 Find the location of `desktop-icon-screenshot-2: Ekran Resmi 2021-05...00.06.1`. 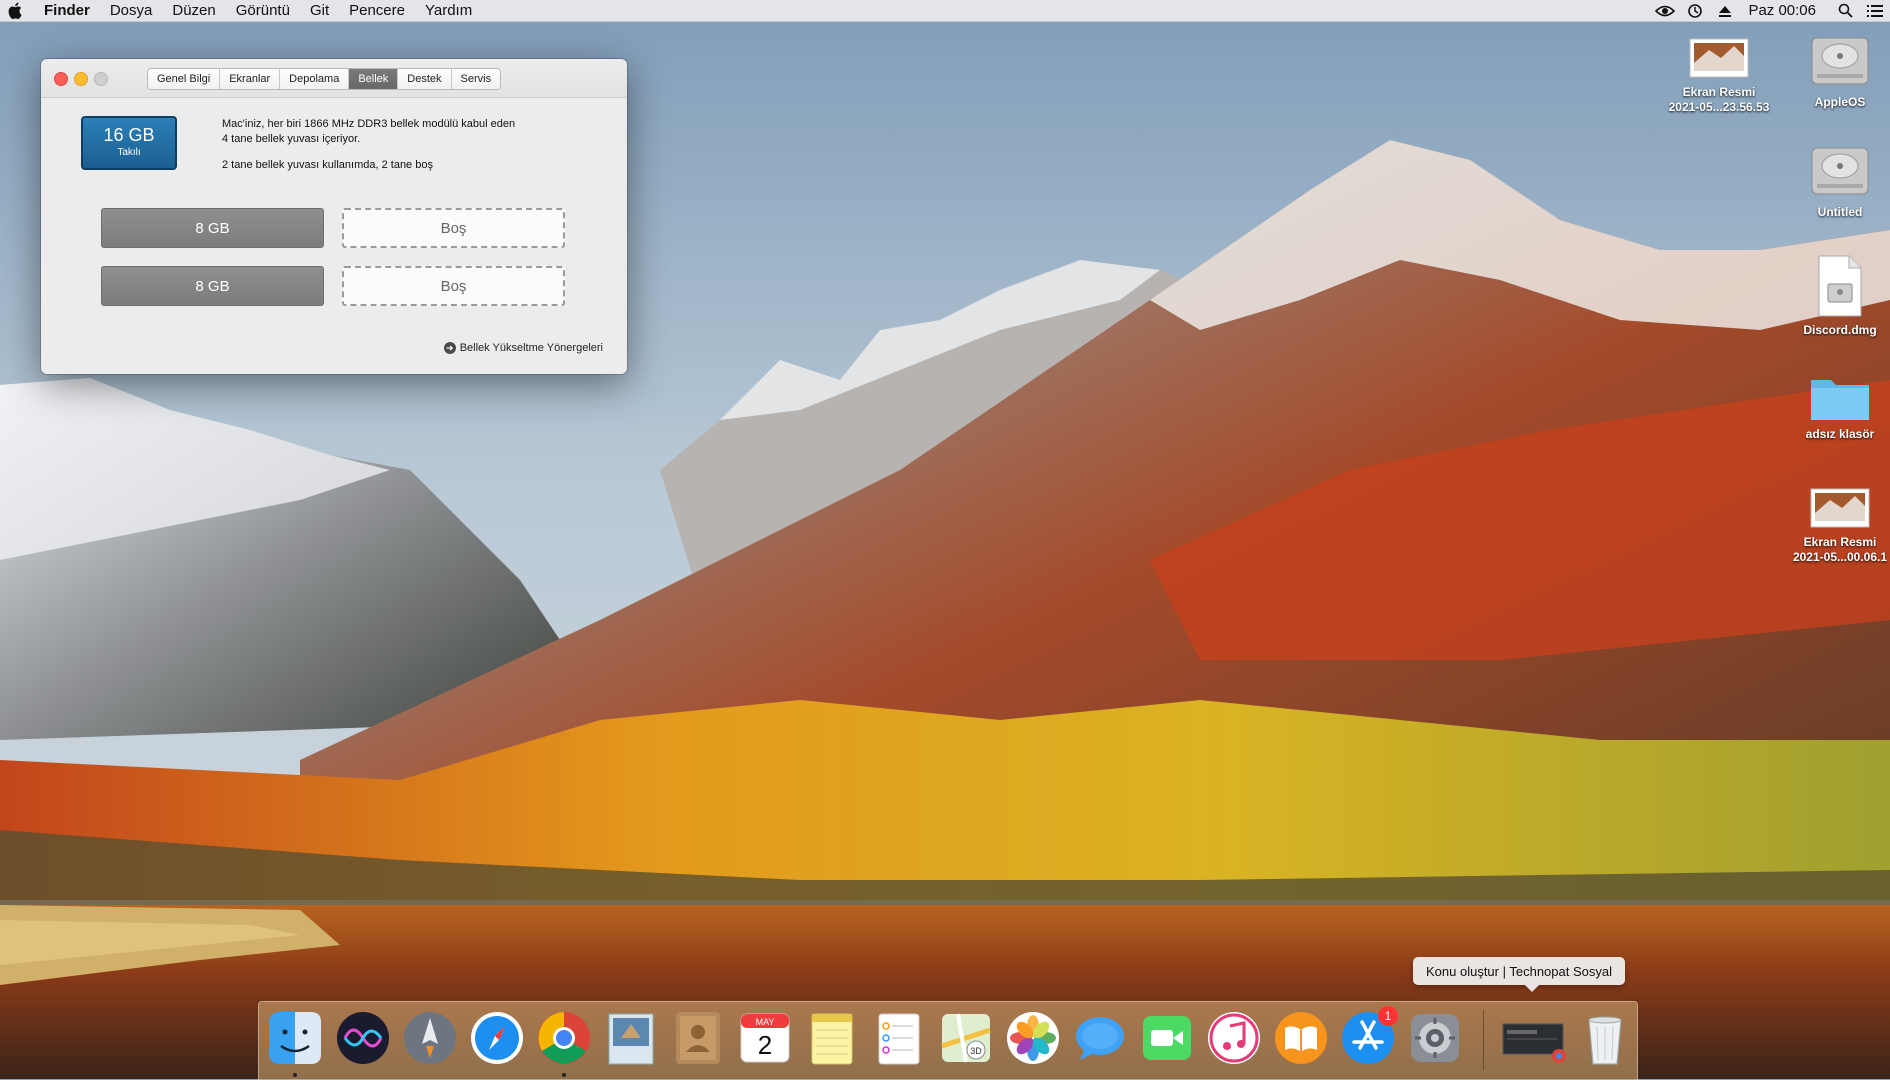

desktop-icon-screenshot-2: Ekran Resmi 2021-05...00.06.1 is located at coordinates (1837, 526).